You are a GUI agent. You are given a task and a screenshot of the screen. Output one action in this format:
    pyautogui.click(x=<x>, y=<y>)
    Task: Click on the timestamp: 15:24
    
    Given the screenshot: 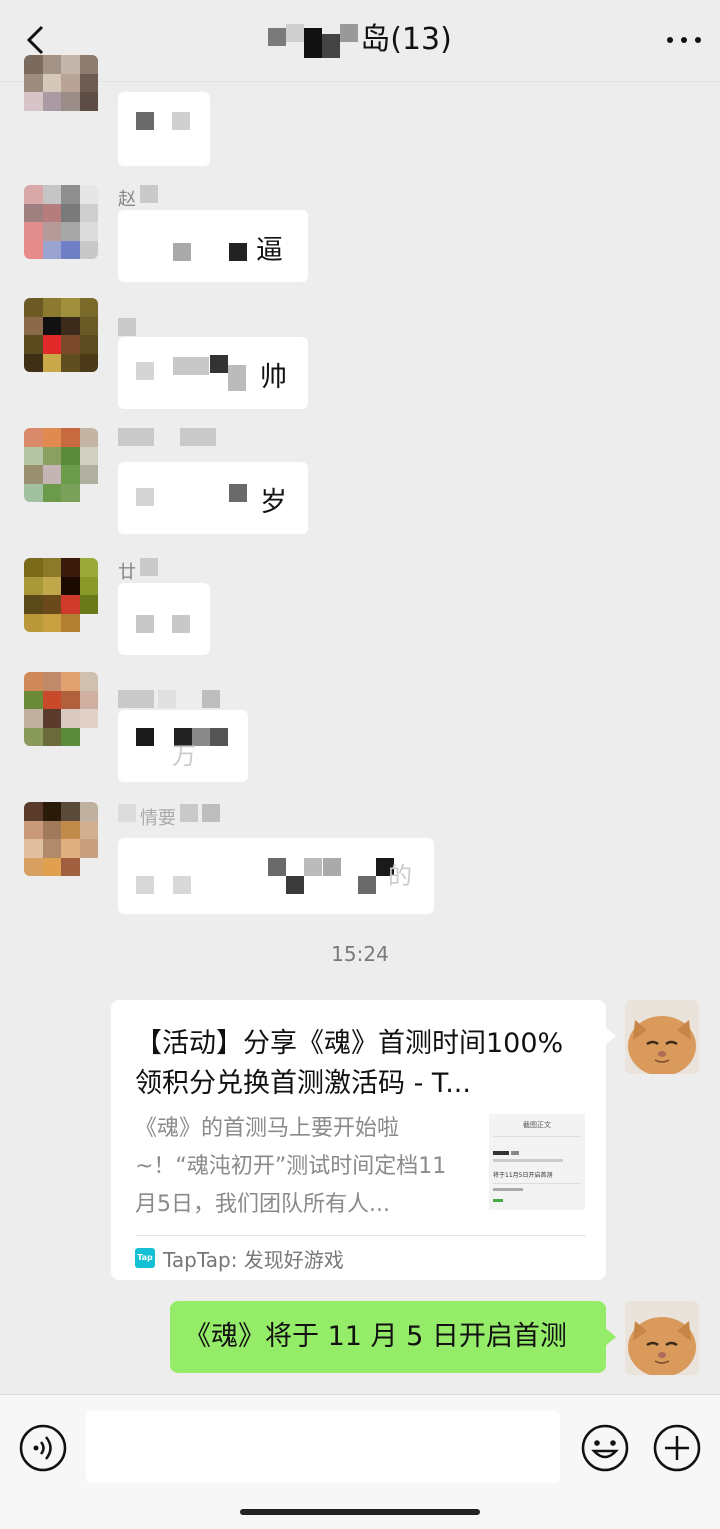 What is the action you would take?
    pyautogui.click(x=360, y=954)
    